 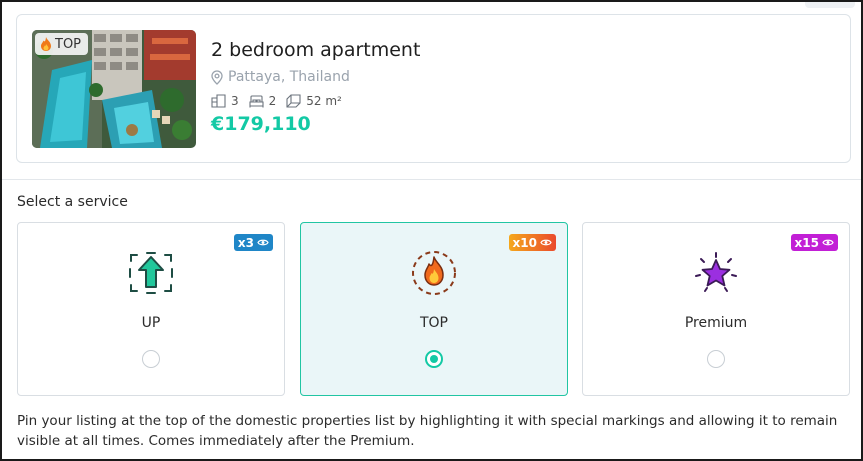 I want to click on star-icon, so click(x=716, y=272).